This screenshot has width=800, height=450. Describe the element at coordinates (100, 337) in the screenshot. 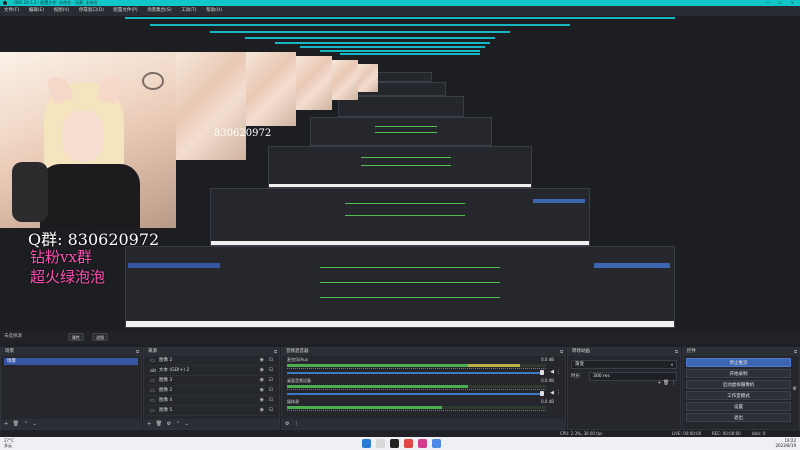

I see `filters-button: 滤镜` at that location.